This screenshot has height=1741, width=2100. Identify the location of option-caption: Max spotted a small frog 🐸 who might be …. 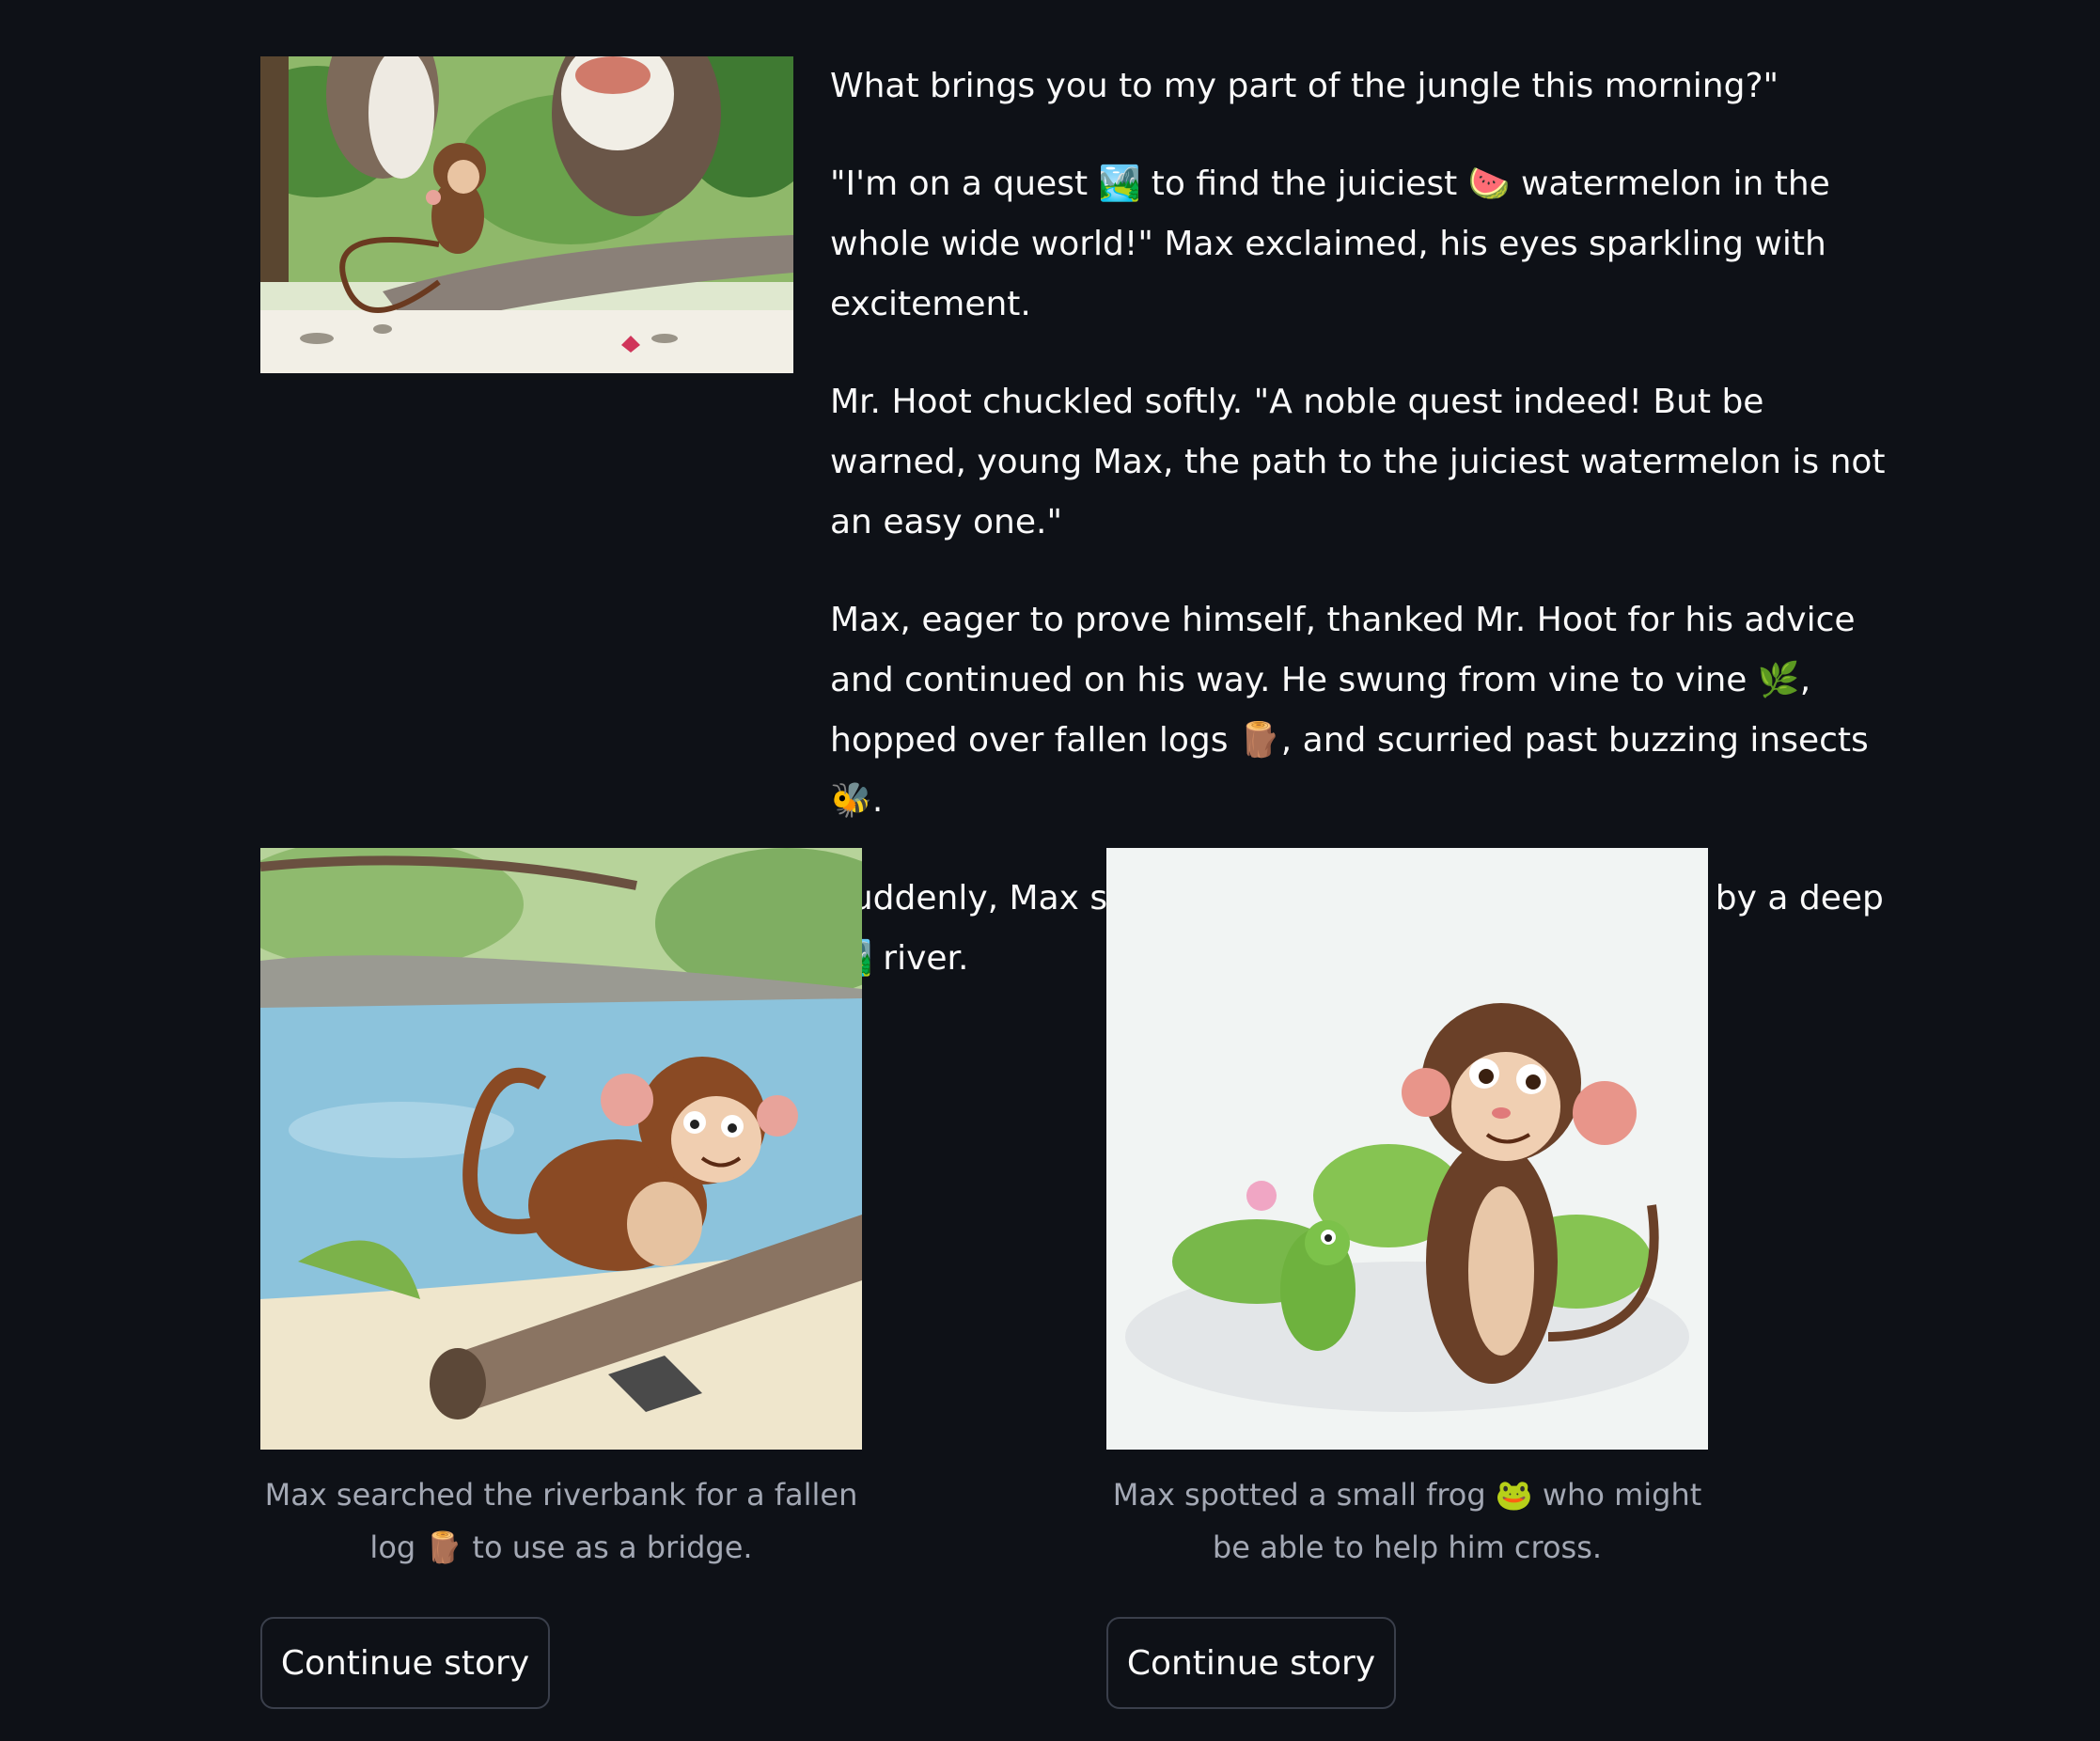
(1407, 1521).